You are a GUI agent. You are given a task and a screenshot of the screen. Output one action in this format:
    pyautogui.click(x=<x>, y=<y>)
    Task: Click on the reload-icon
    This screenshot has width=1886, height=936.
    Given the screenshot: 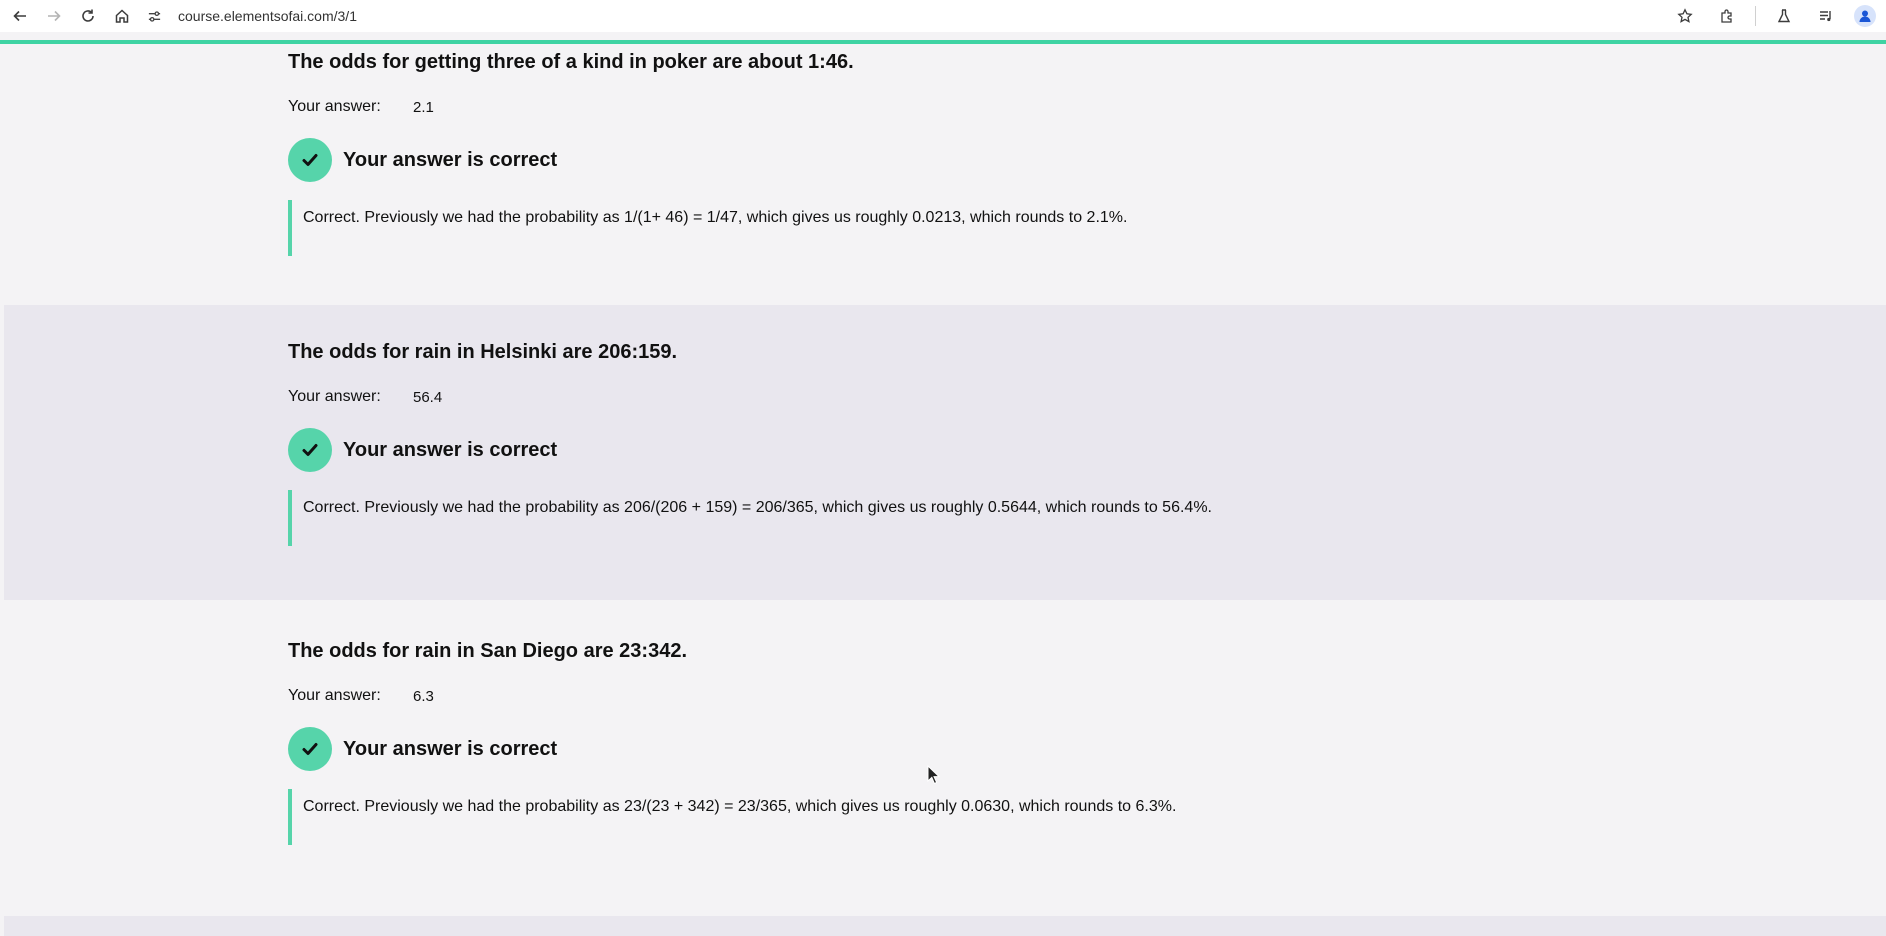 What is the action you would take?
    pyautogui.click(x=88, y=15)
    